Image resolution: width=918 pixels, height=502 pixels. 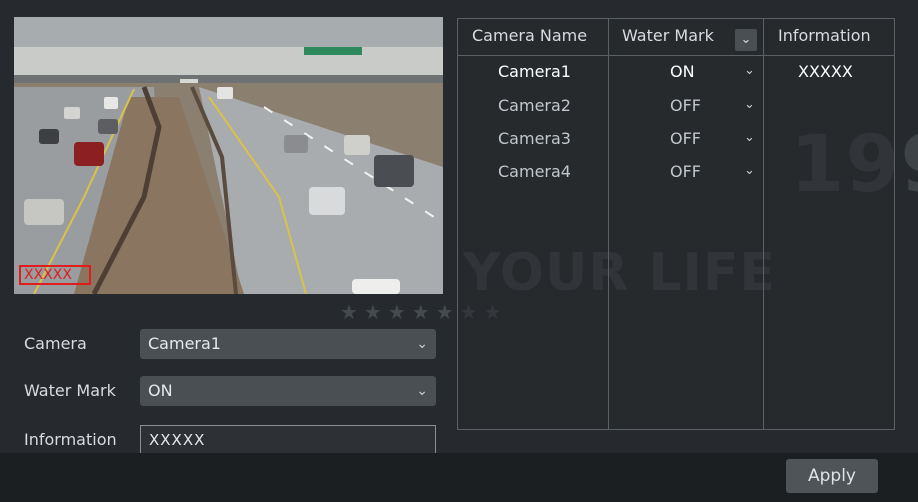 I want to click on watermark-select-value: ON, so click(x=160, y=390).